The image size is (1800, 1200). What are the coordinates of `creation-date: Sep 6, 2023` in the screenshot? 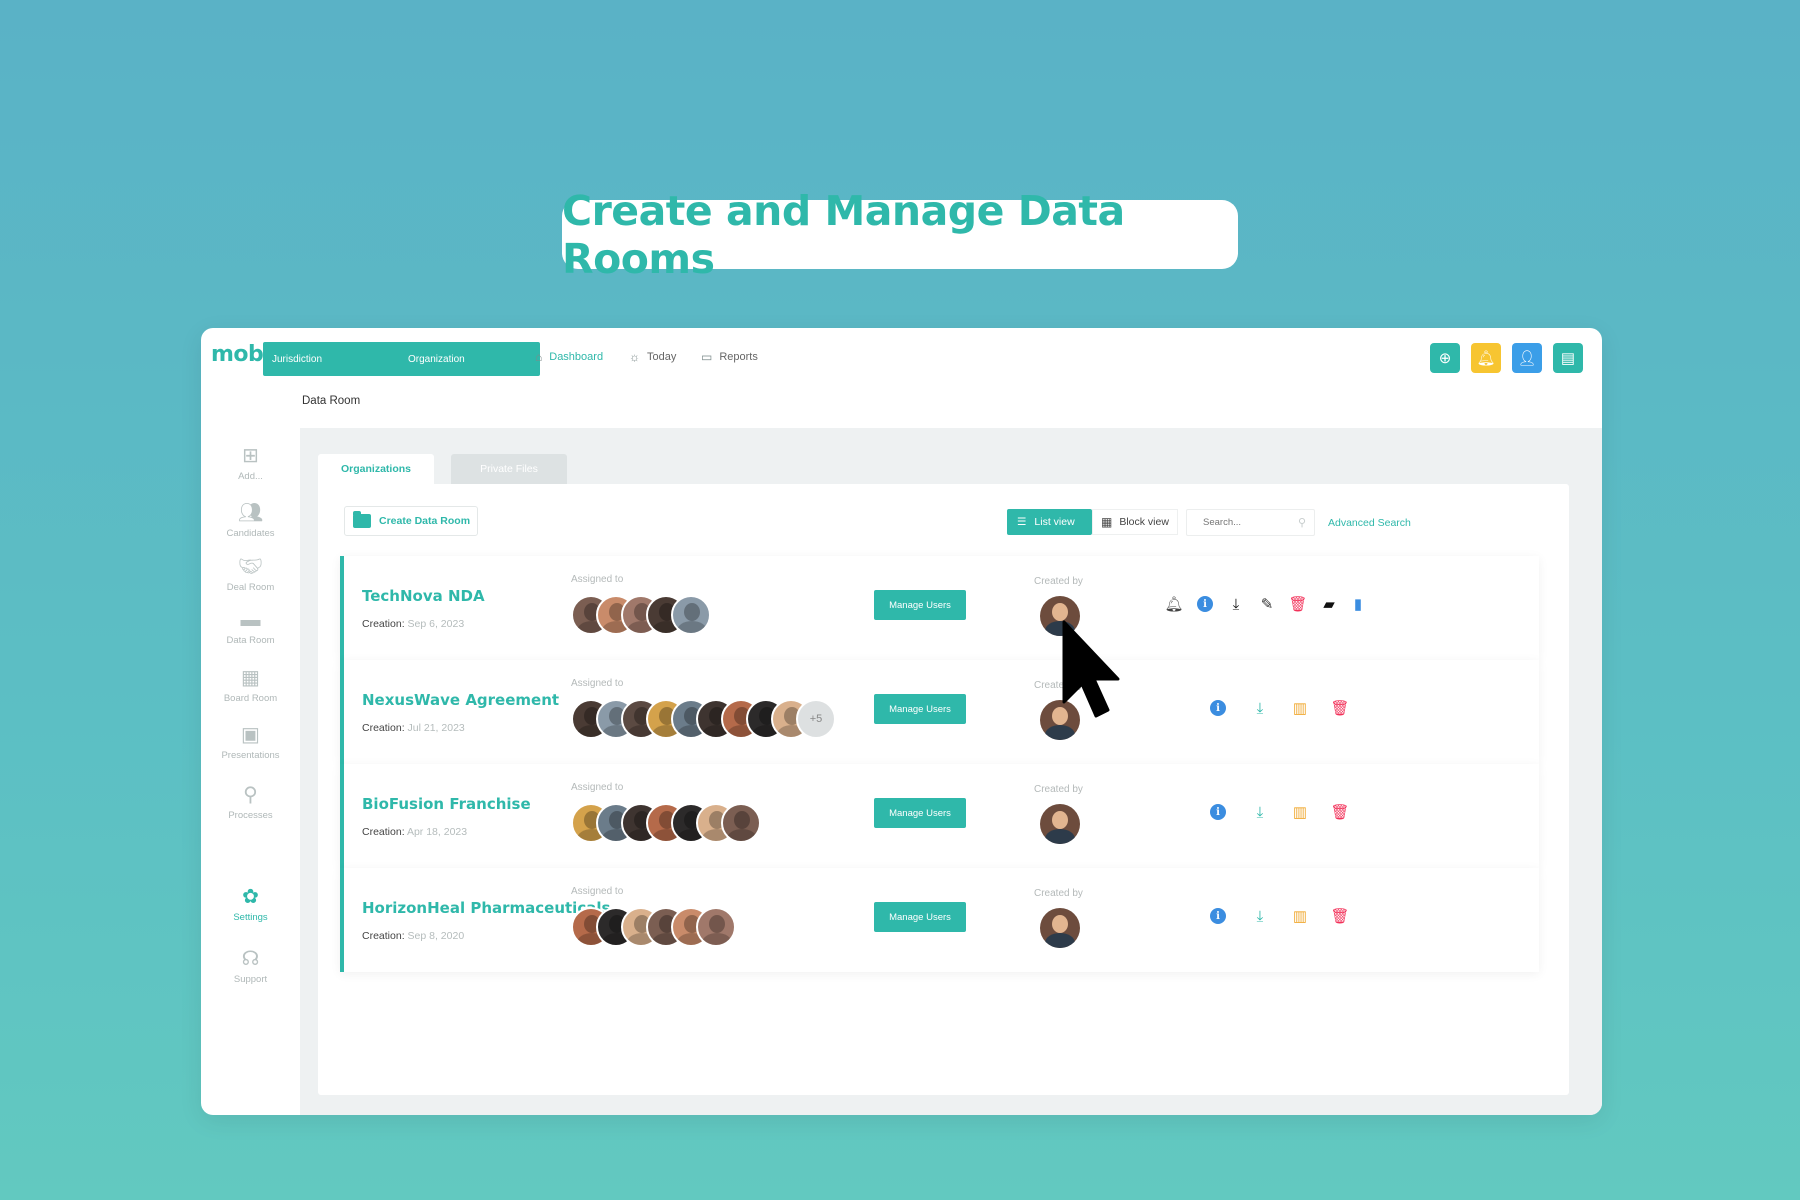 It's located at (436, 624).